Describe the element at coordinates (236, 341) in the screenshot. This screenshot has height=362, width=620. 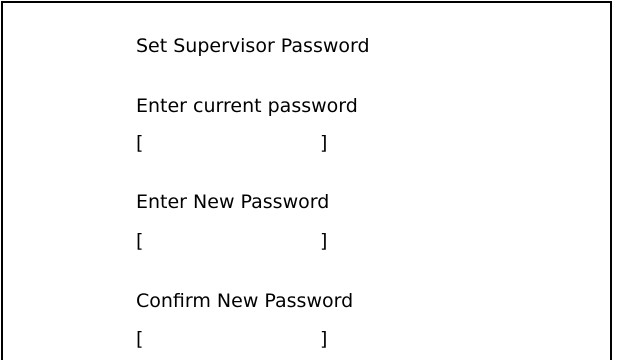
I see `confirm-password-field: [ ]` at that location.